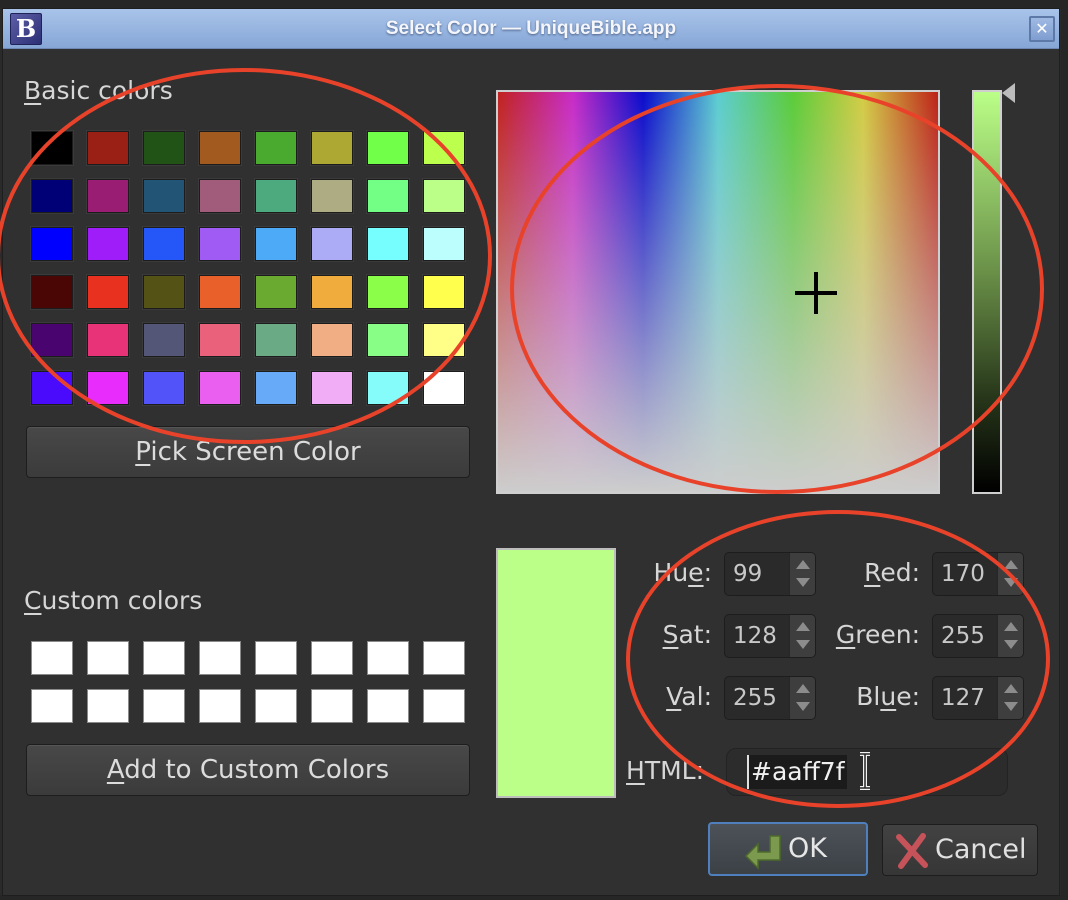 The image size is (1068, 900). What do you see at coordinates (788, 849) in the screenshot?
I see `ok-button: OK` at bounding box center [788, 849].